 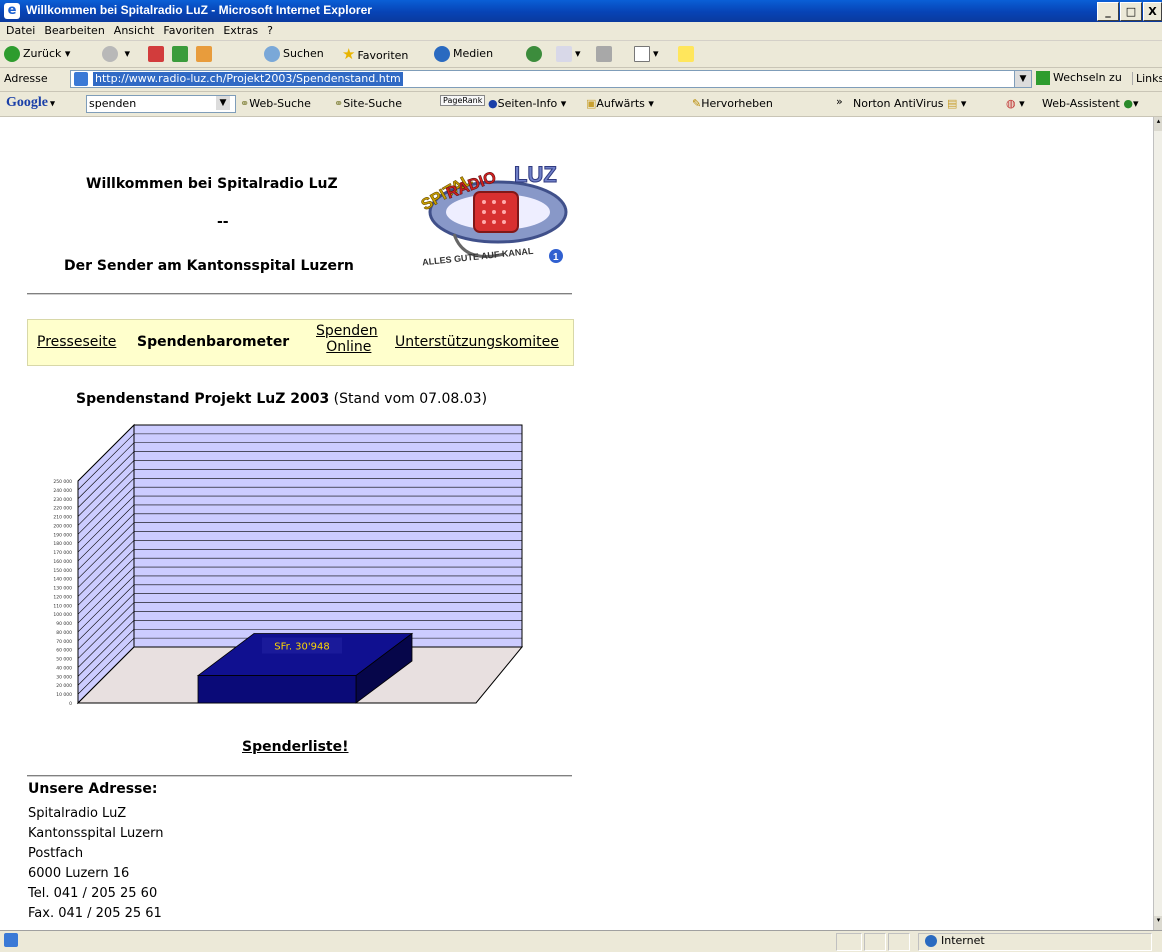 What do you see at coordinates (70, 704) in the screenshot?
I see `y-tick-label: 0` at bounding box center [70, 704].